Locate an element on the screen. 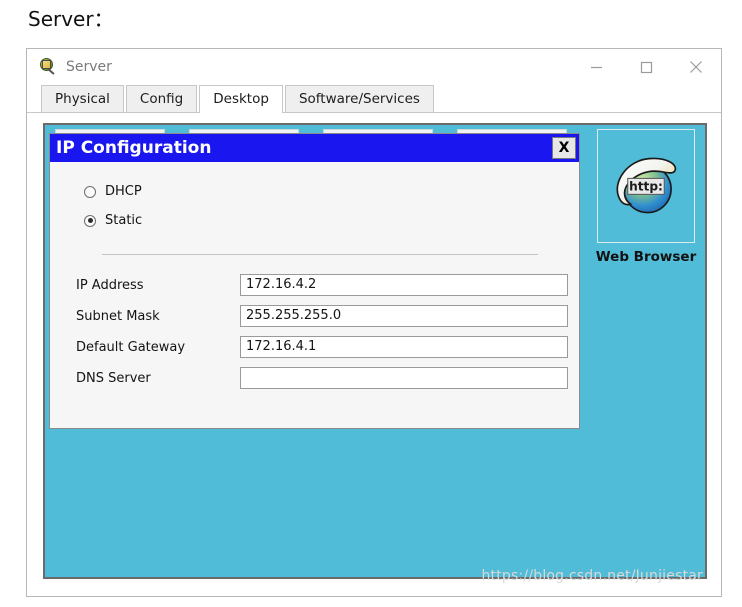  field-row-subnet-mask: Subnet Mask 255.255.255.0 is located at coordinates (322, 316).